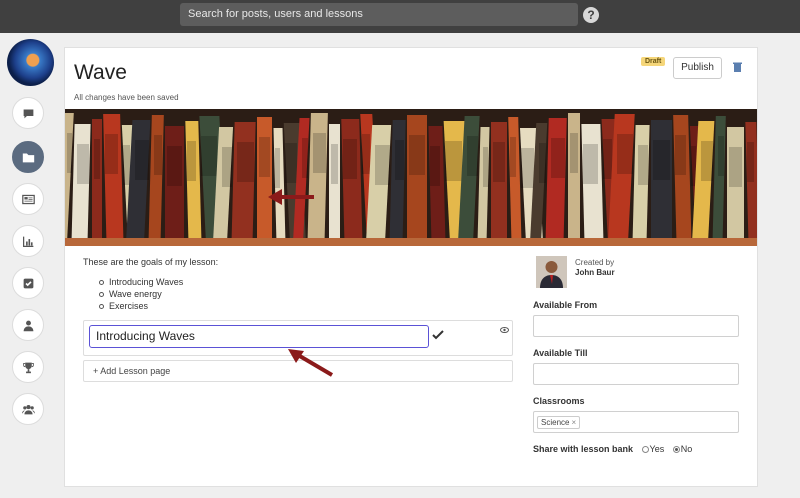 This screenshot has height=498, width=800. What do you see at coordinates (595, 262) in the screenshot?
I see `created-by-label: Created by` at bounding box center [595, 262].